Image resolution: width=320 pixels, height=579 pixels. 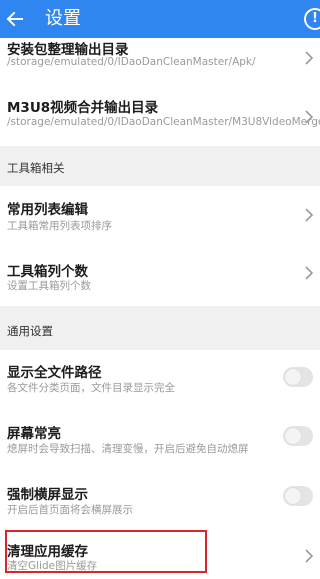 I want to click on section-header-general: 通用设置, so click(x=160, y=328).